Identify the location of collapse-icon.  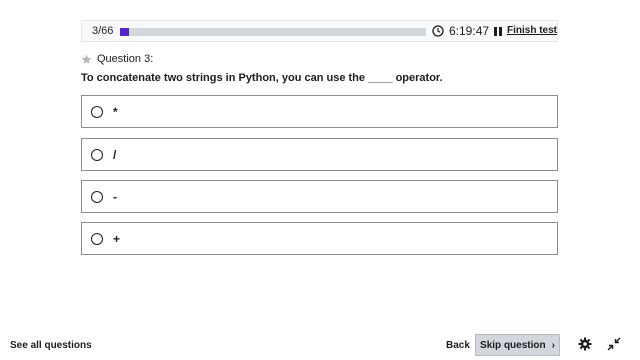
(614, 344).